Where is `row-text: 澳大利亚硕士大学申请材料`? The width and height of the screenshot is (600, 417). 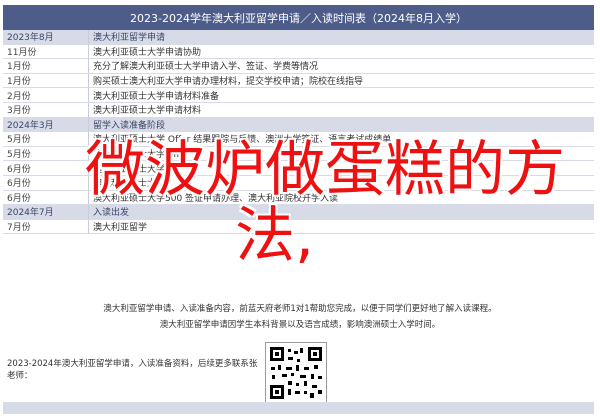
row-text: 澳大利亚硕士大学申请材料 is located at coordinates (147, 111).